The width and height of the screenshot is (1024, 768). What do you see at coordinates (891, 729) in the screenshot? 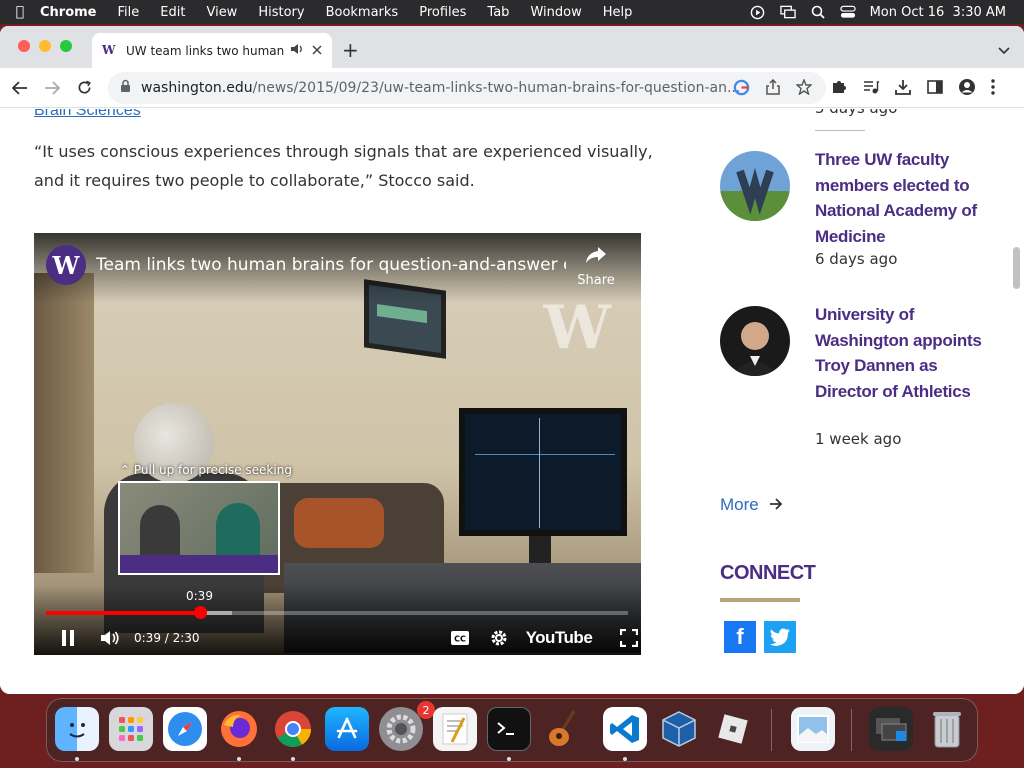
I see `screenshot-window-icon` at bounding box center [891, 729].